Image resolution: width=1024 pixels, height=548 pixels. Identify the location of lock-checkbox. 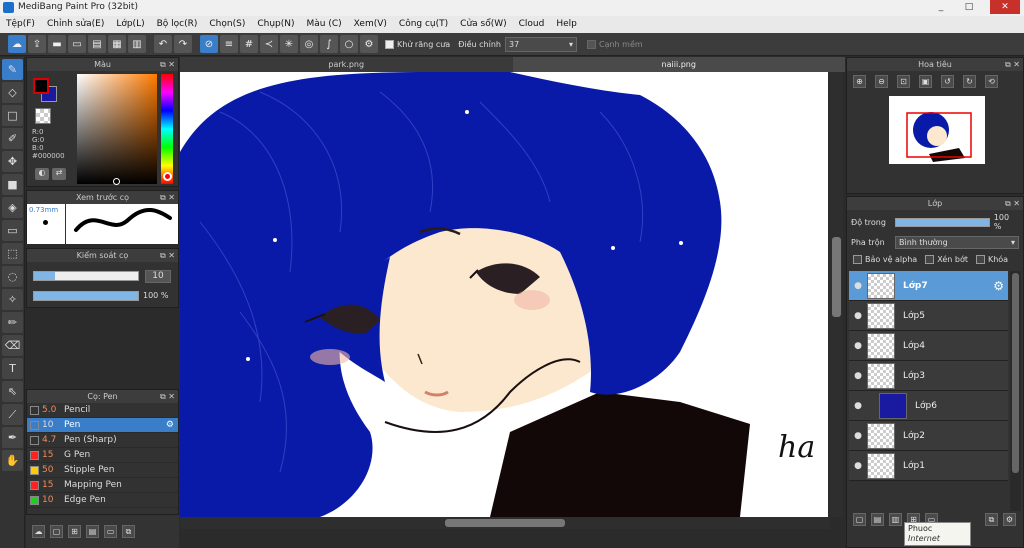
(980, 259).